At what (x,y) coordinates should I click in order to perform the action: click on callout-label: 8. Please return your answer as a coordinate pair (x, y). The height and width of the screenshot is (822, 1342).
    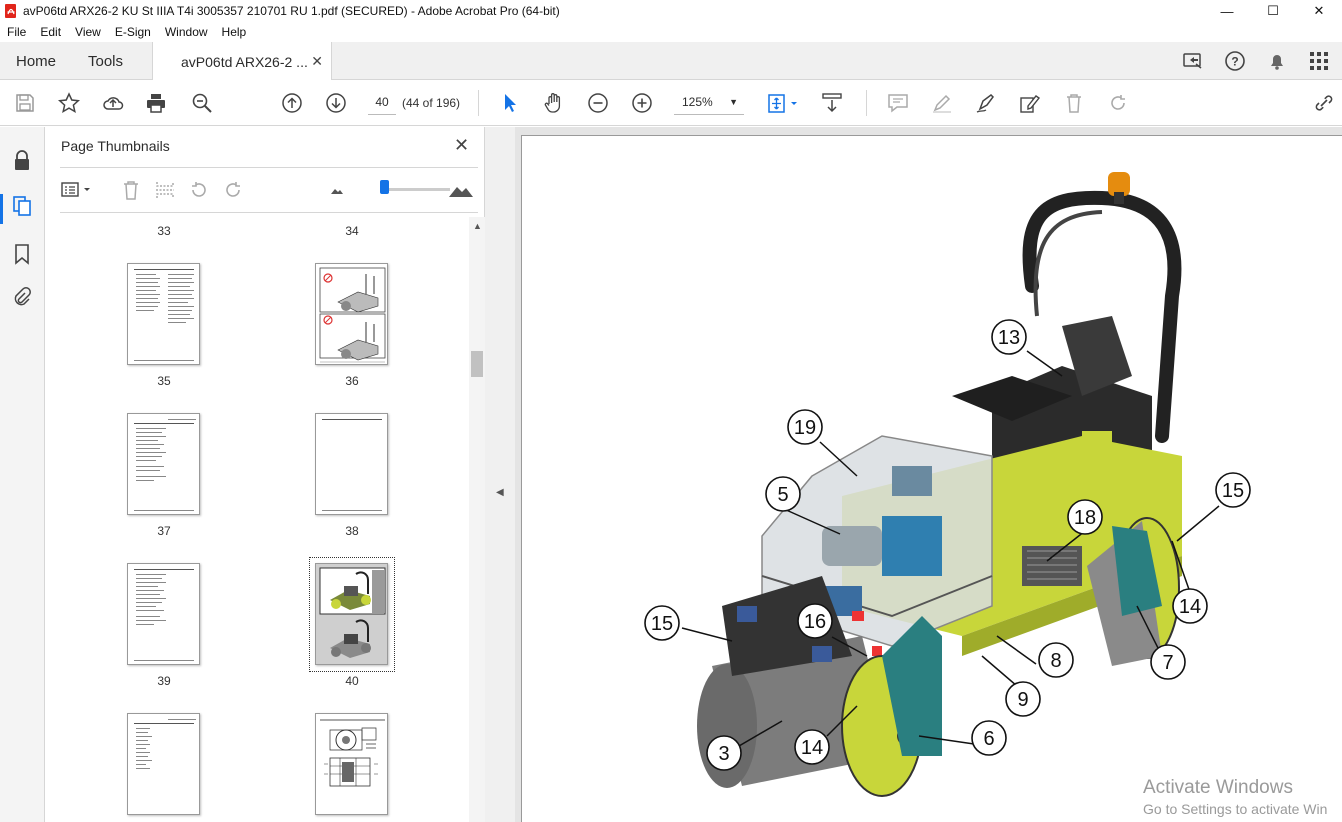
    Looking at the image, I should click on (1055, 661).